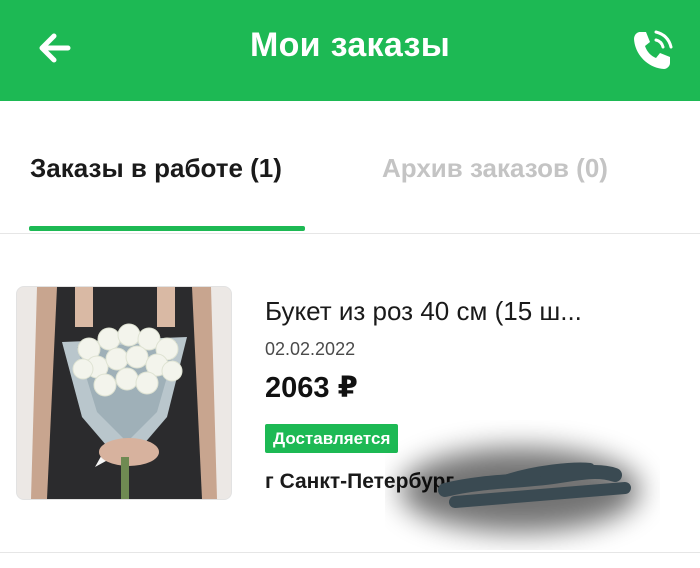 Image resolution: width=700 pixels, height=568 pixels. What do you see at coordinates (124, 393) in the screenshot?
I see `bouquet-photo` at bounding box center [124, 393].